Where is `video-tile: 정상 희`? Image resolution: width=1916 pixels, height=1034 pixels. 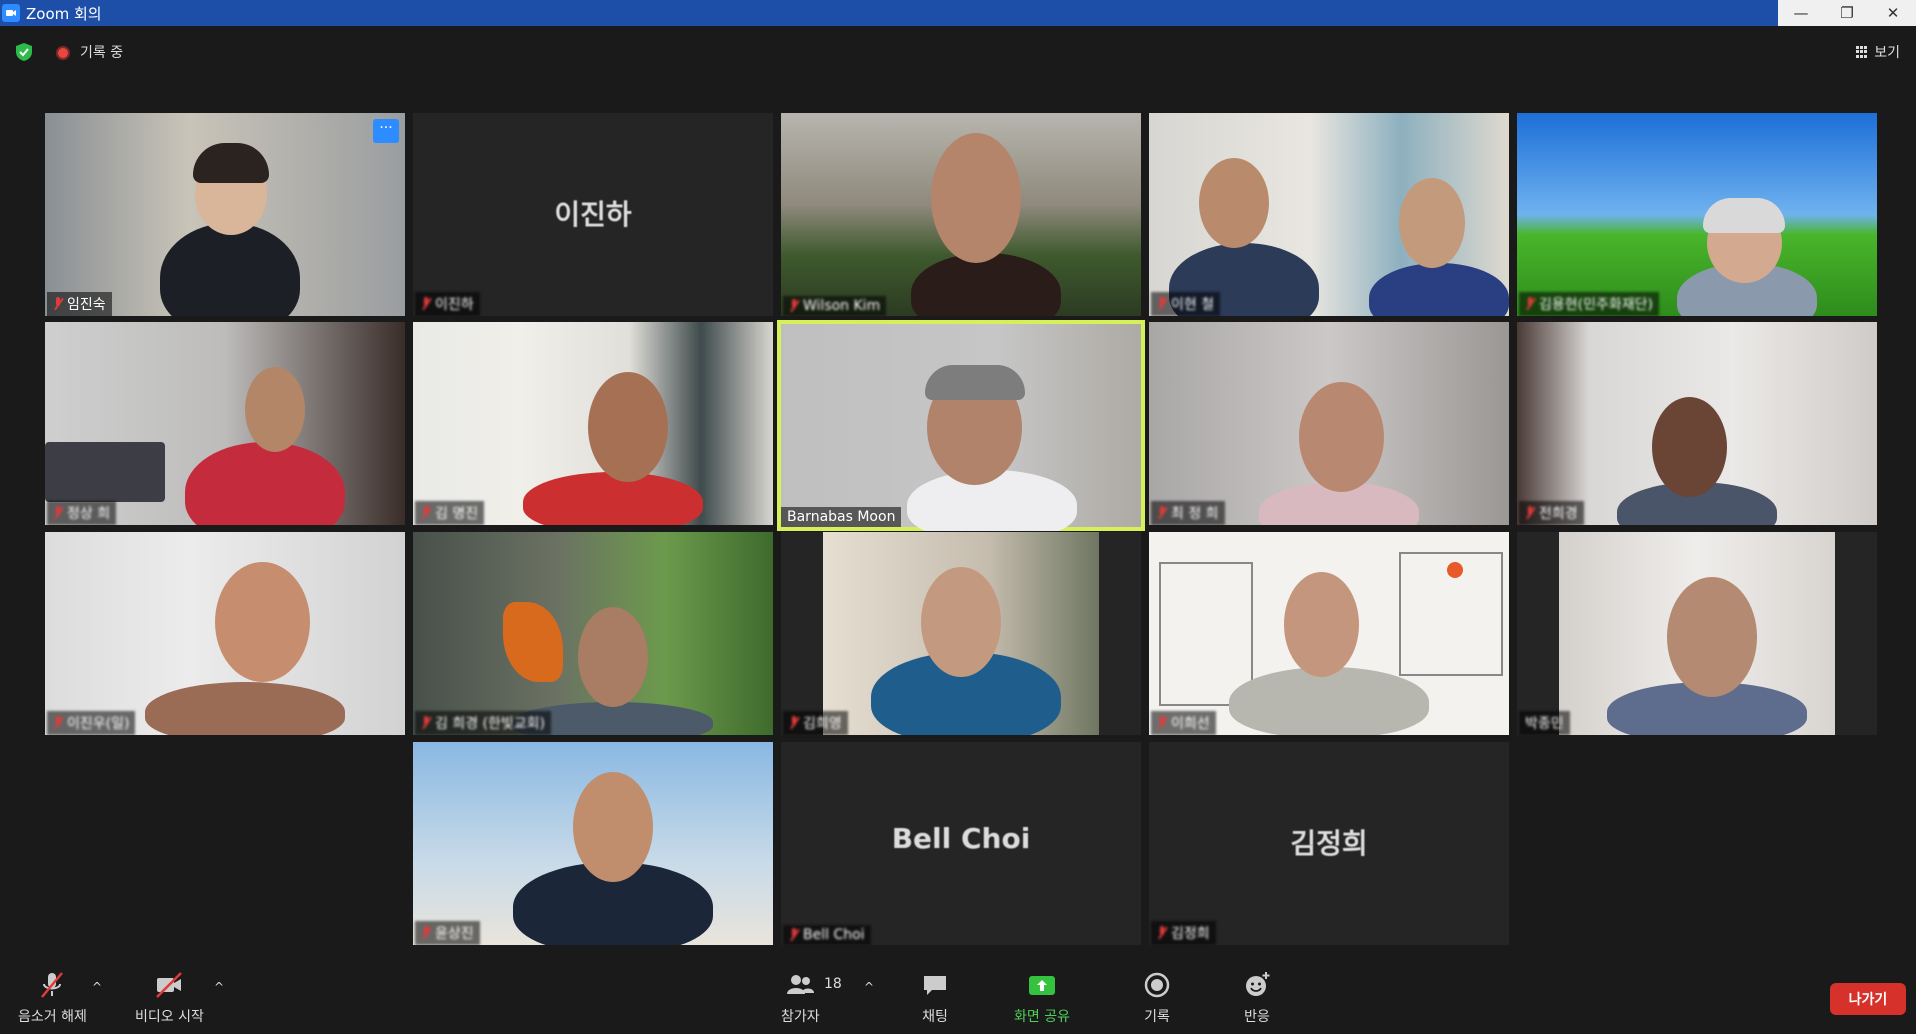
video-tile: 정상 희 is located at coordinates (225, 423).